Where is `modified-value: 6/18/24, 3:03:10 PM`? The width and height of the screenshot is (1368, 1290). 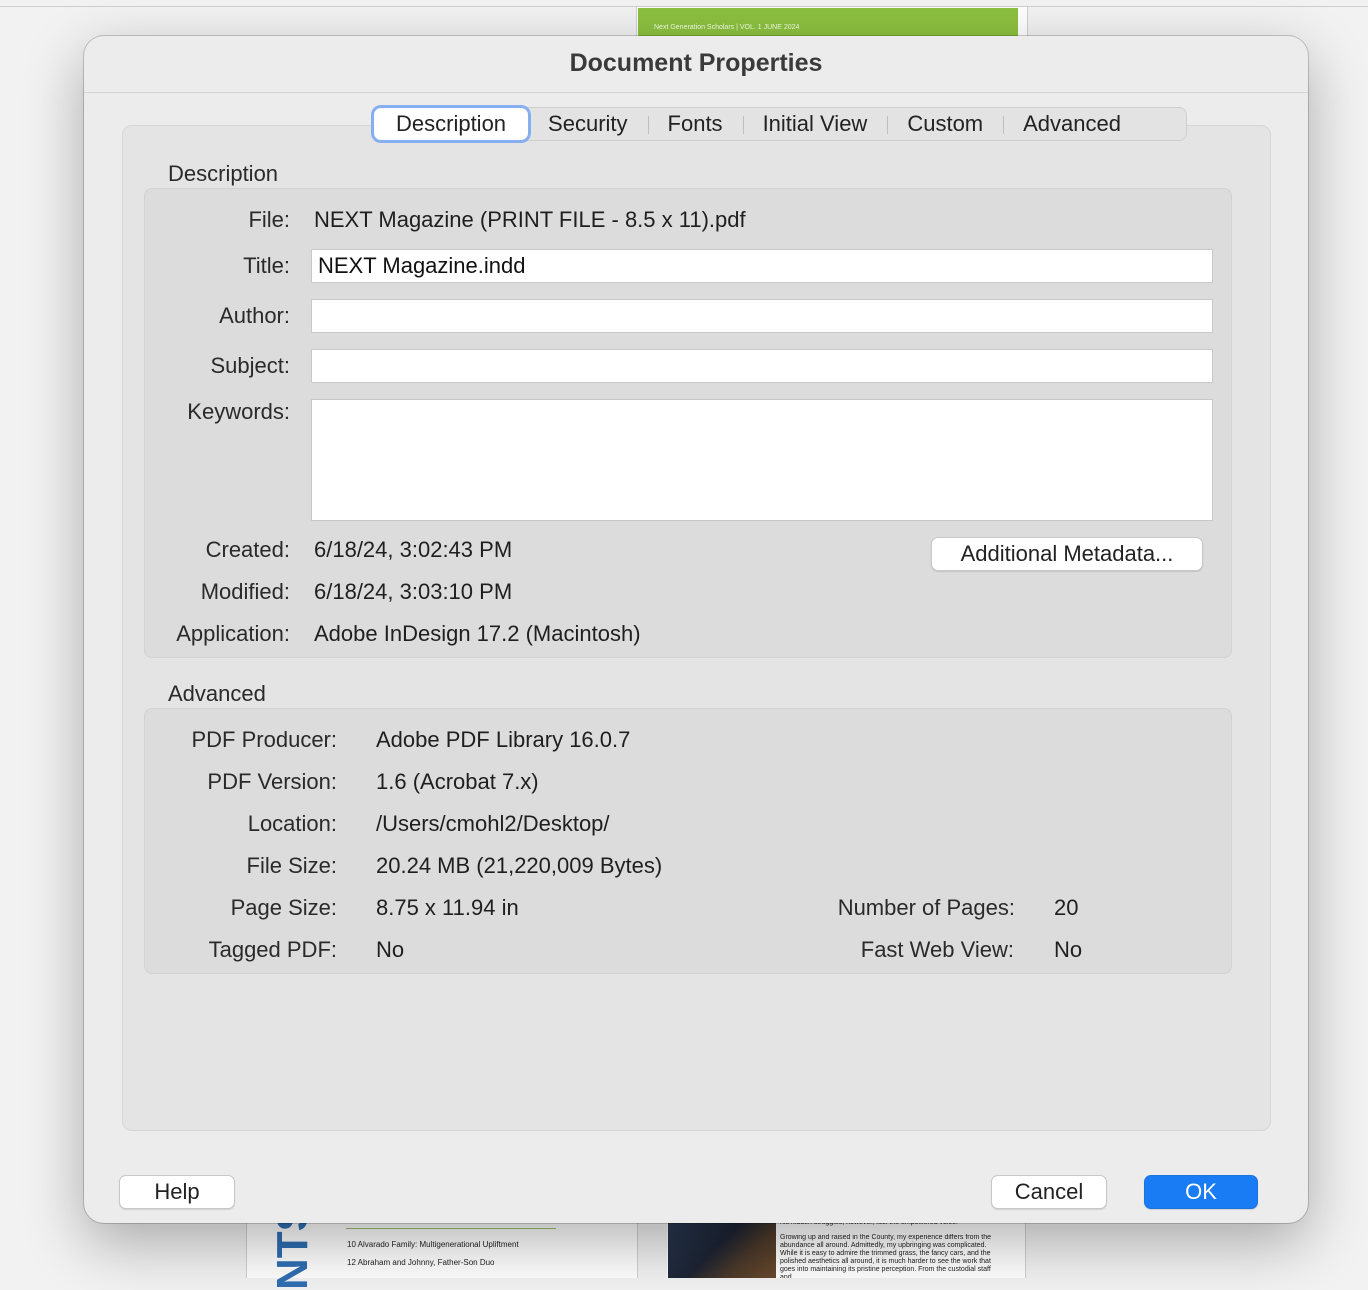 modified-value: 6/18/24, 3:03:10 PM is located at coordinates (413, 591).